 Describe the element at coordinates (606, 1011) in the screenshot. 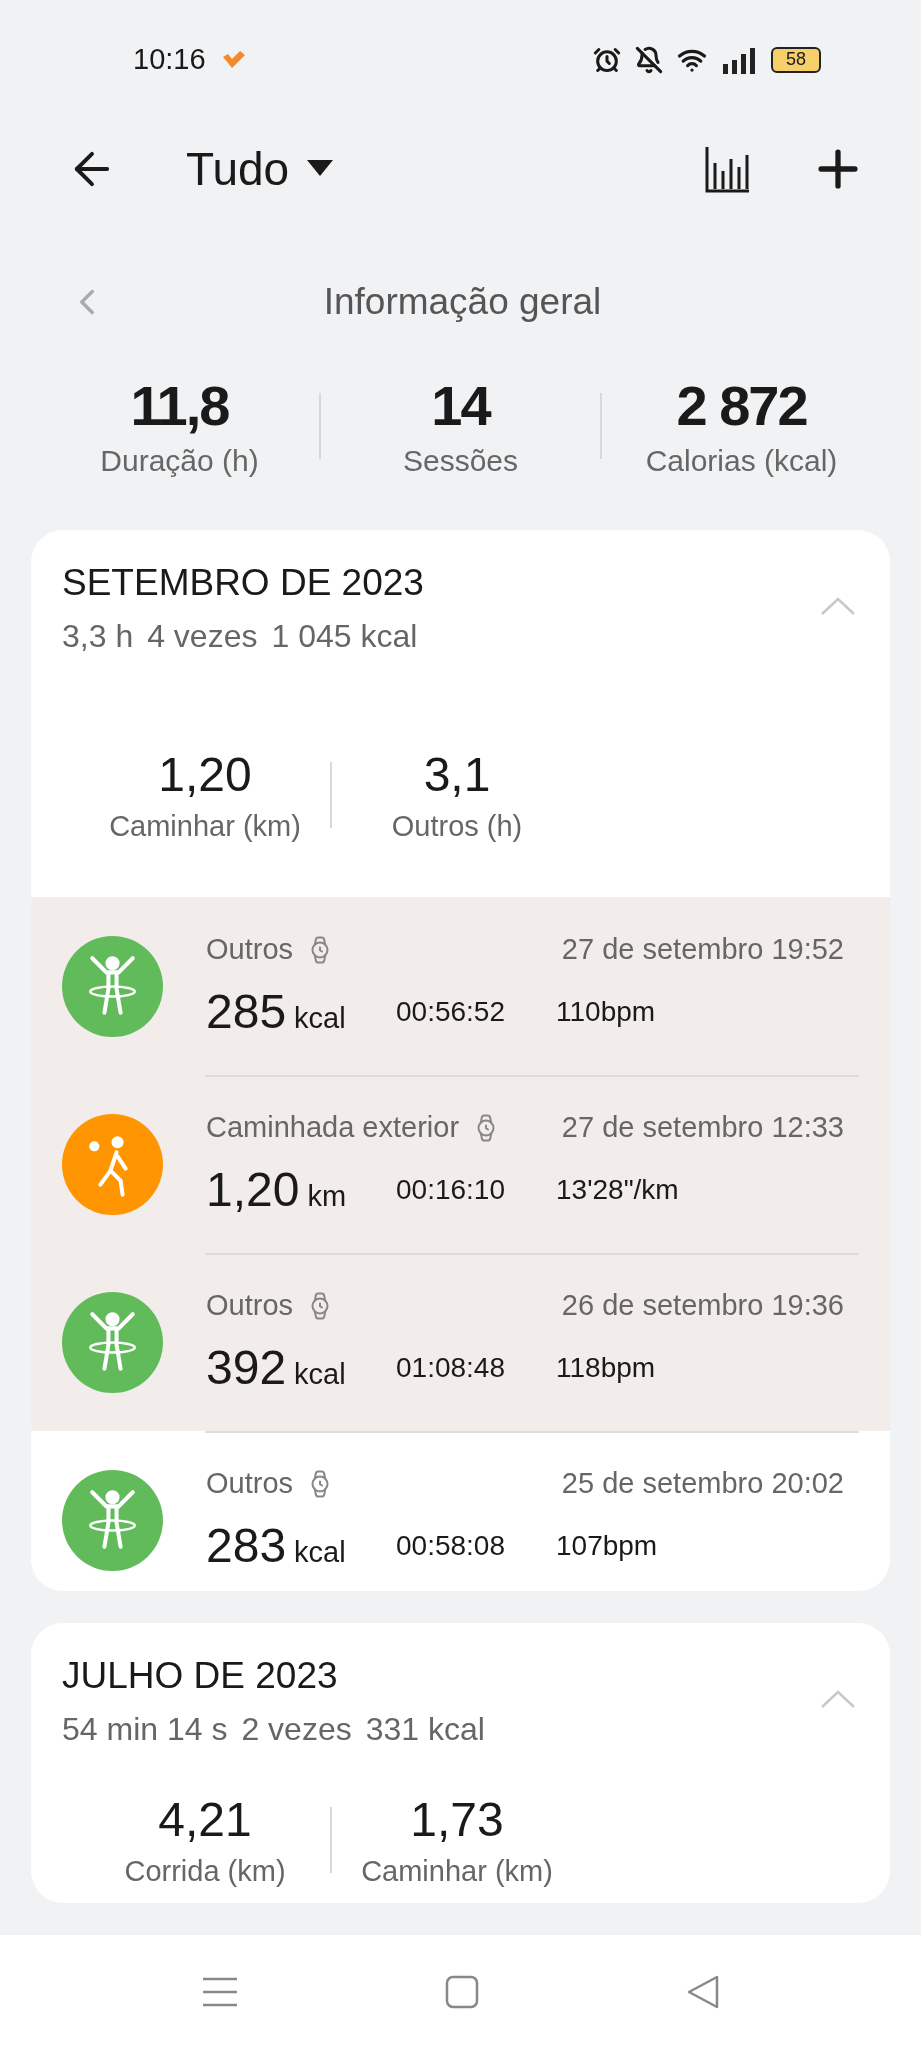

I see `workout-metric: 110bpm` at that location.